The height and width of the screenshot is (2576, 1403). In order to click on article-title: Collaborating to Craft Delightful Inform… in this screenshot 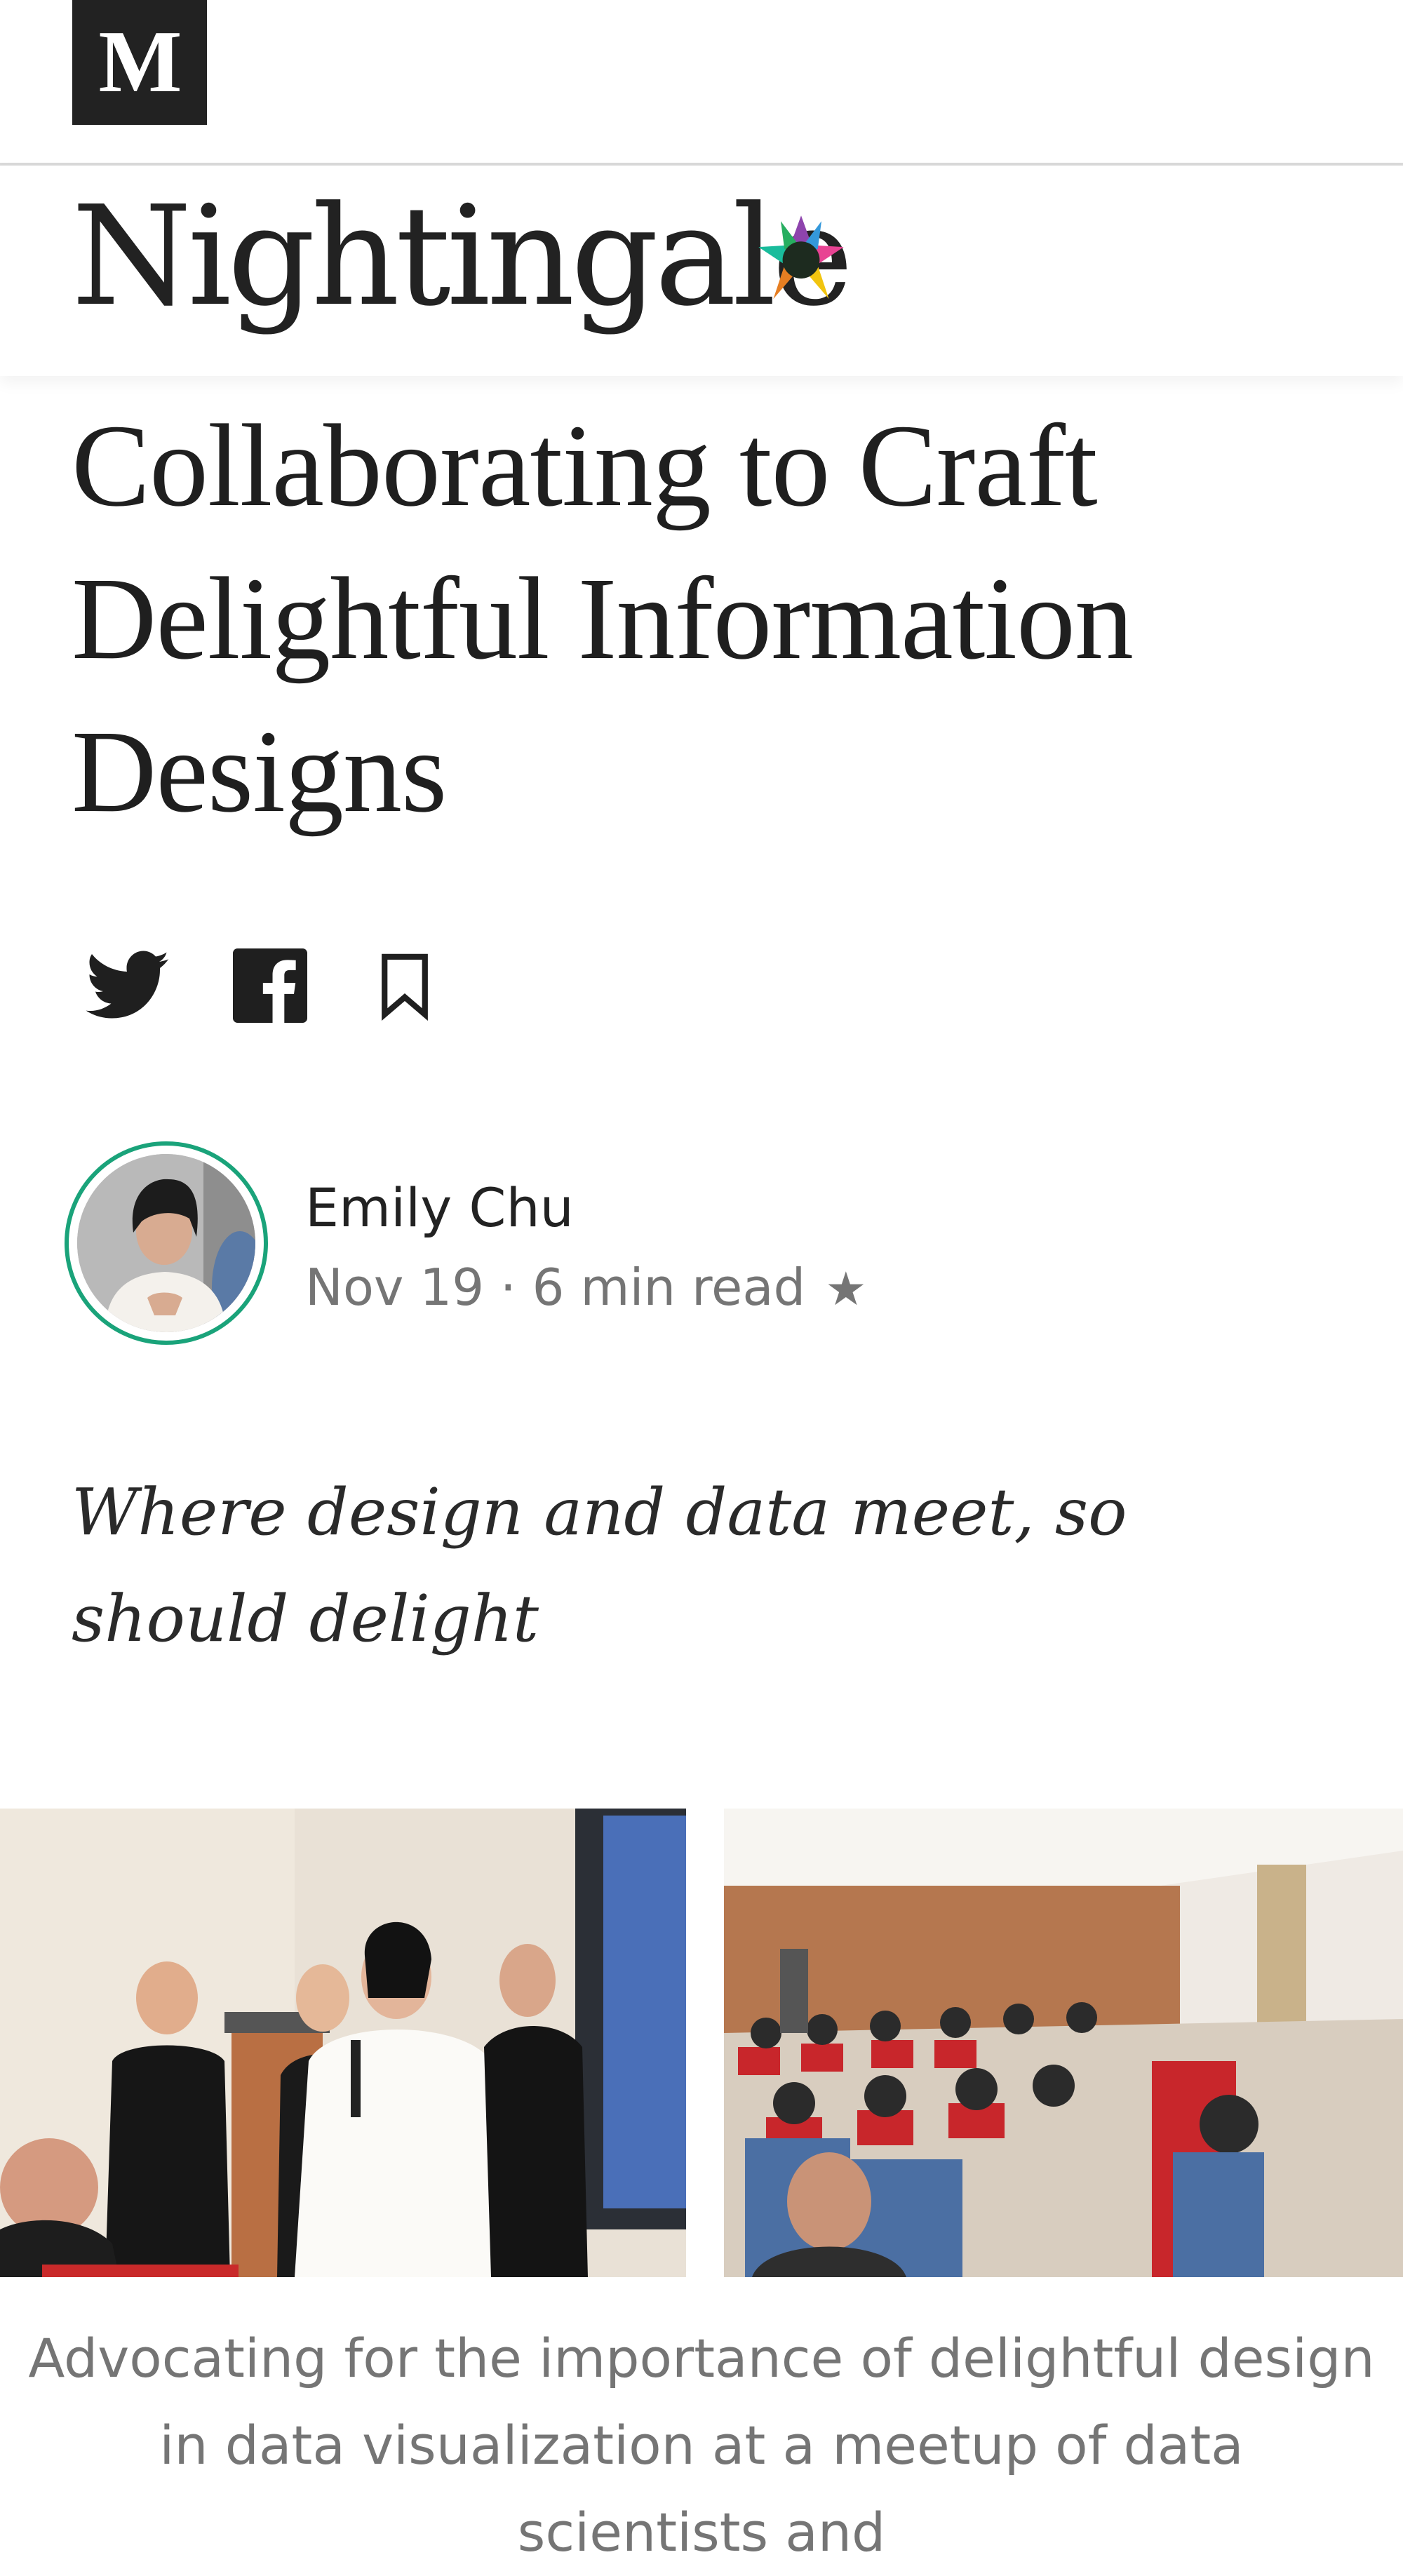, I will do `click(603, 619)`.